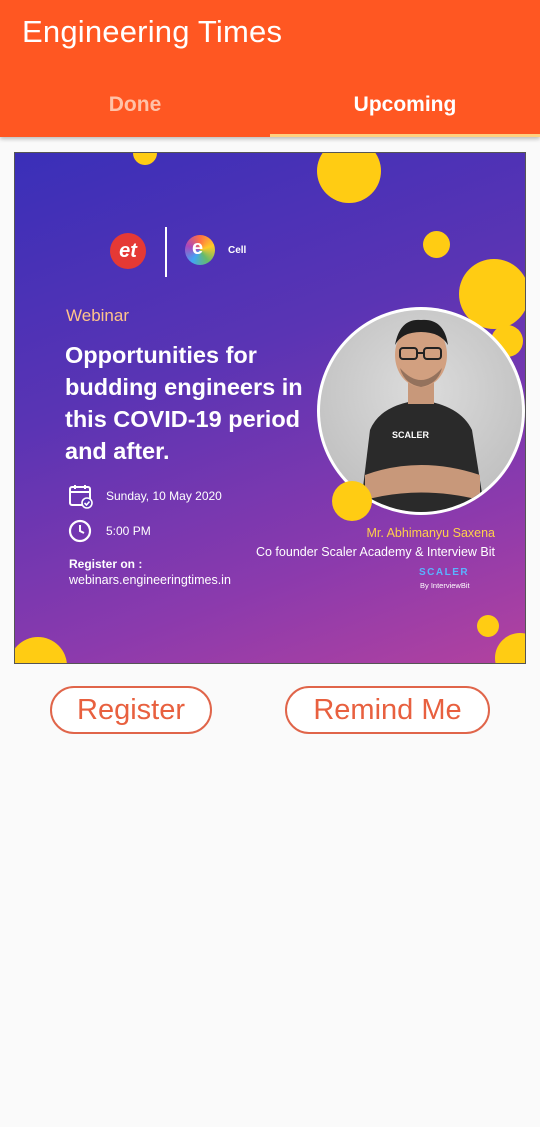 Image resolution: width=540 pixels, height=1127 pixels. I want to click on event-date: Sunday, 10 May 2020, so click(164, 496).